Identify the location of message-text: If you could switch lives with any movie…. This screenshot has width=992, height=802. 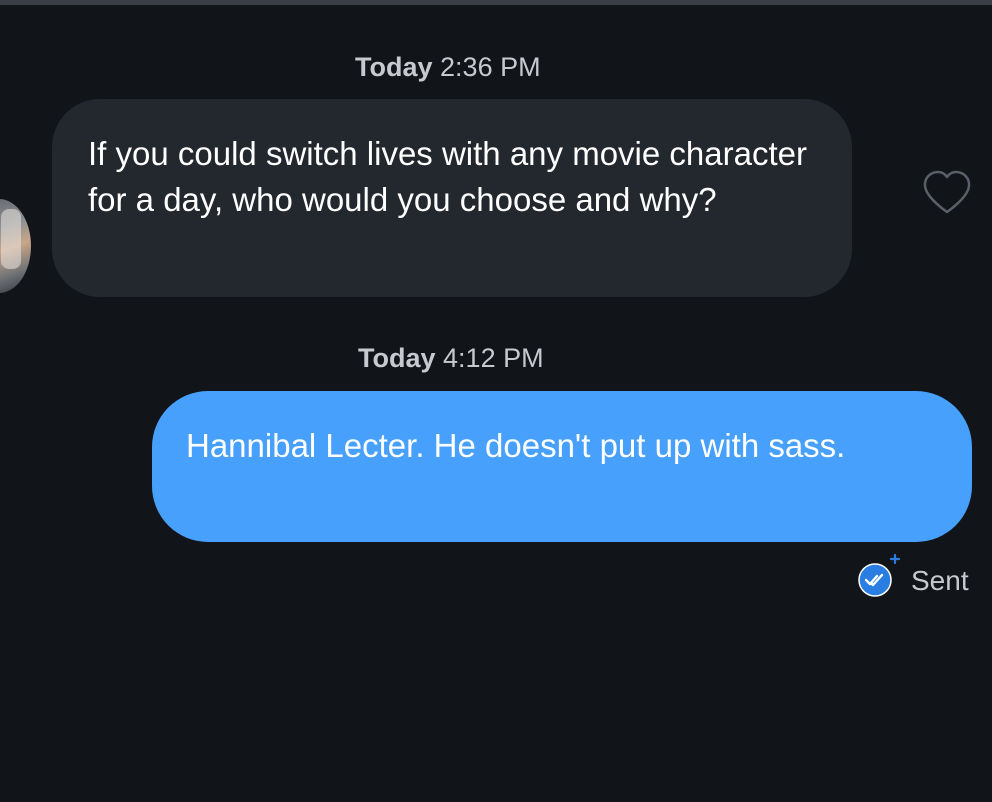
(447, 176).